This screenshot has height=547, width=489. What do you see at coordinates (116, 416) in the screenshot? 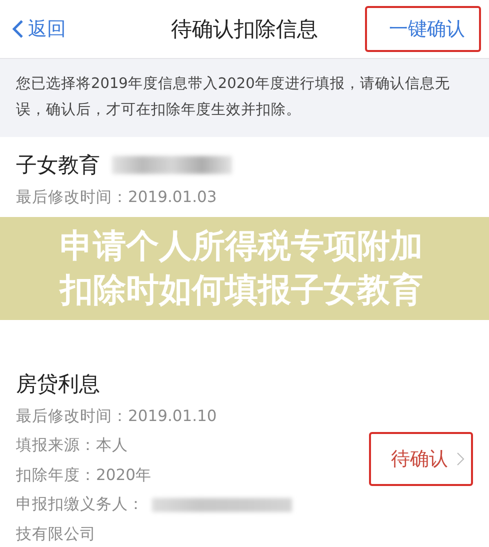
I see `detail-text: 最后修改时间：2019.01.10` at bounding box center [116, 416].